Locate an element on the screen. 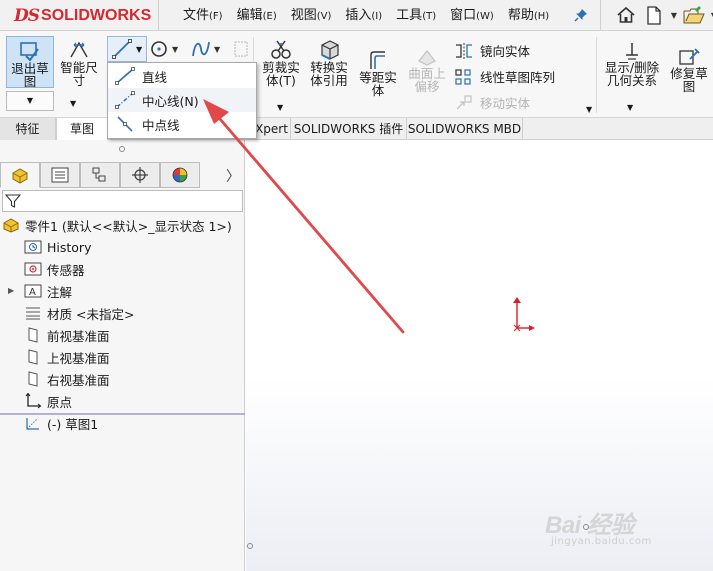 Image resolution: width=713 pixels, height=571 pixels. line-tool-button: ▼ is located at coordinates (127, 49).